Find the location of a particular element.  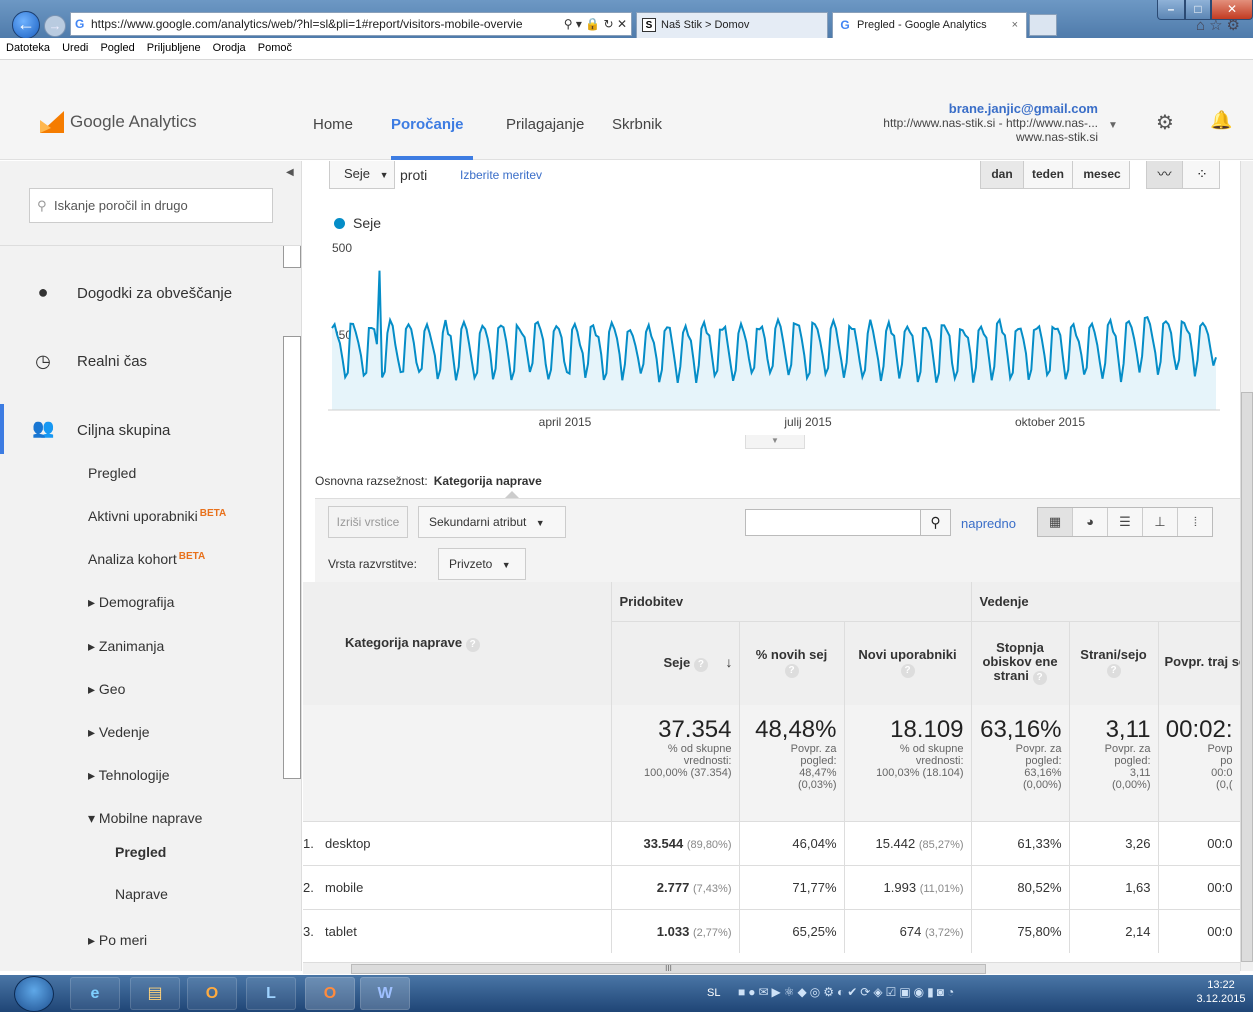

tray-clock: 13:22 3.12.2015 is located at coordinates (1221, 992).